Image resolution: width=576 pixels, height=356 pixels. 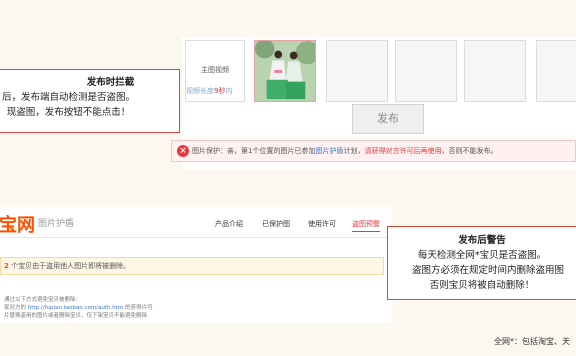 What do you see at coordinates (76, 316) in the screenshot?
I see `instruction-line: 片替换盗用的图片或者删除宝贝，仅下架宝贝不能避免删除` at bounding box center [76, 316].